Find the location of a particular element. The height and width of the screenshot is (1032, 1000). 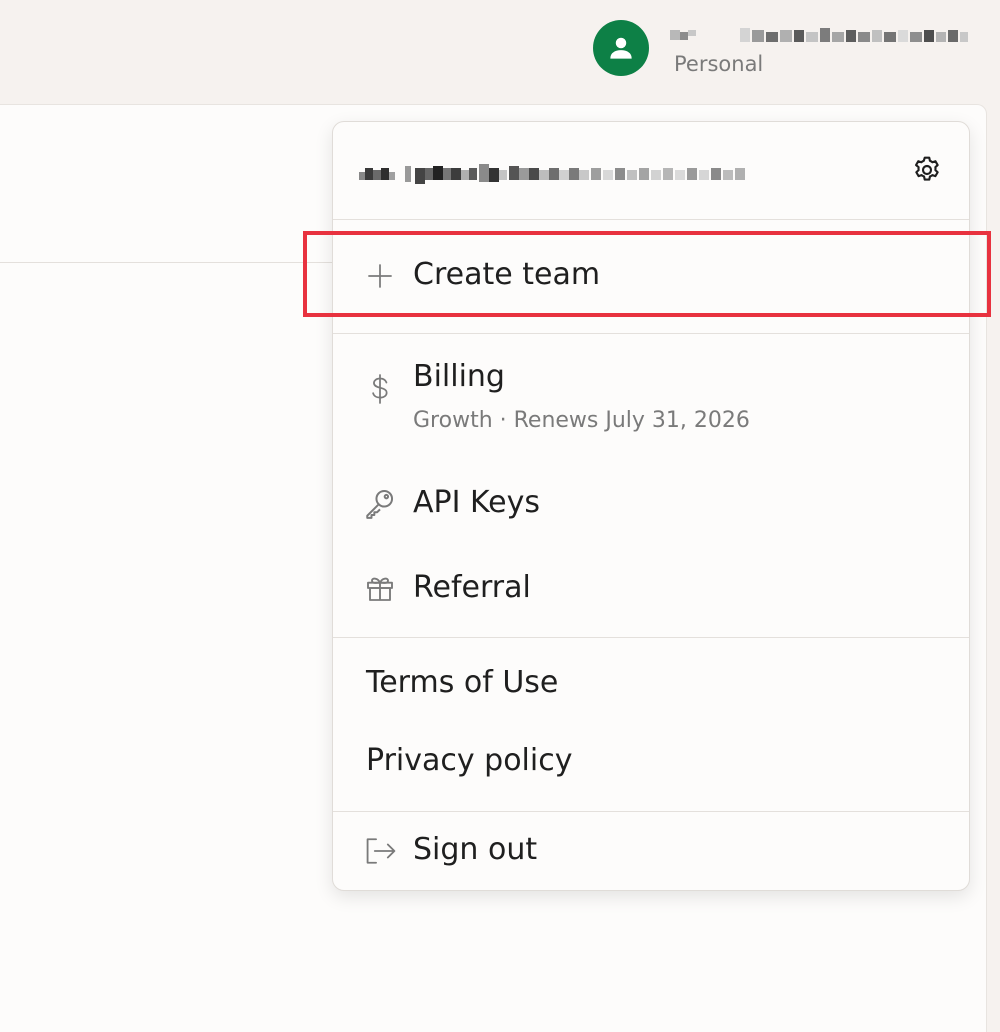

redacted-email is located at coordinates (552, 174).